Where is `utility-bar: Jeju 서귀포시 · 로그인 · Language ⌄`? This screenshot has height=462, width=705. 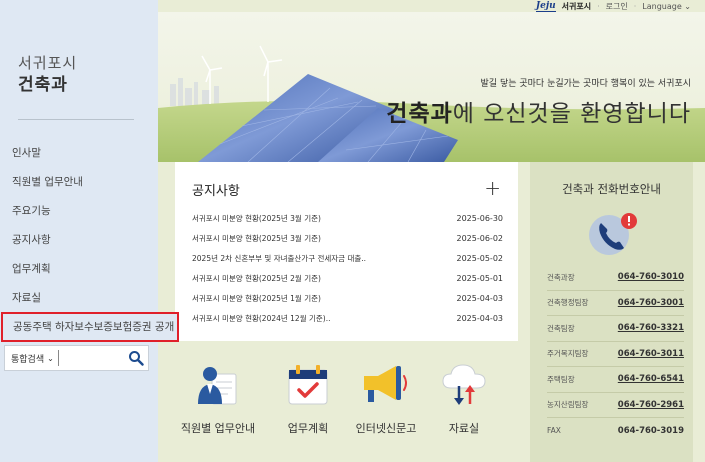
utility-bar: Jeju 서귀포시 · 로그인 · Language ⌄ is located at coordinates (613, 6).